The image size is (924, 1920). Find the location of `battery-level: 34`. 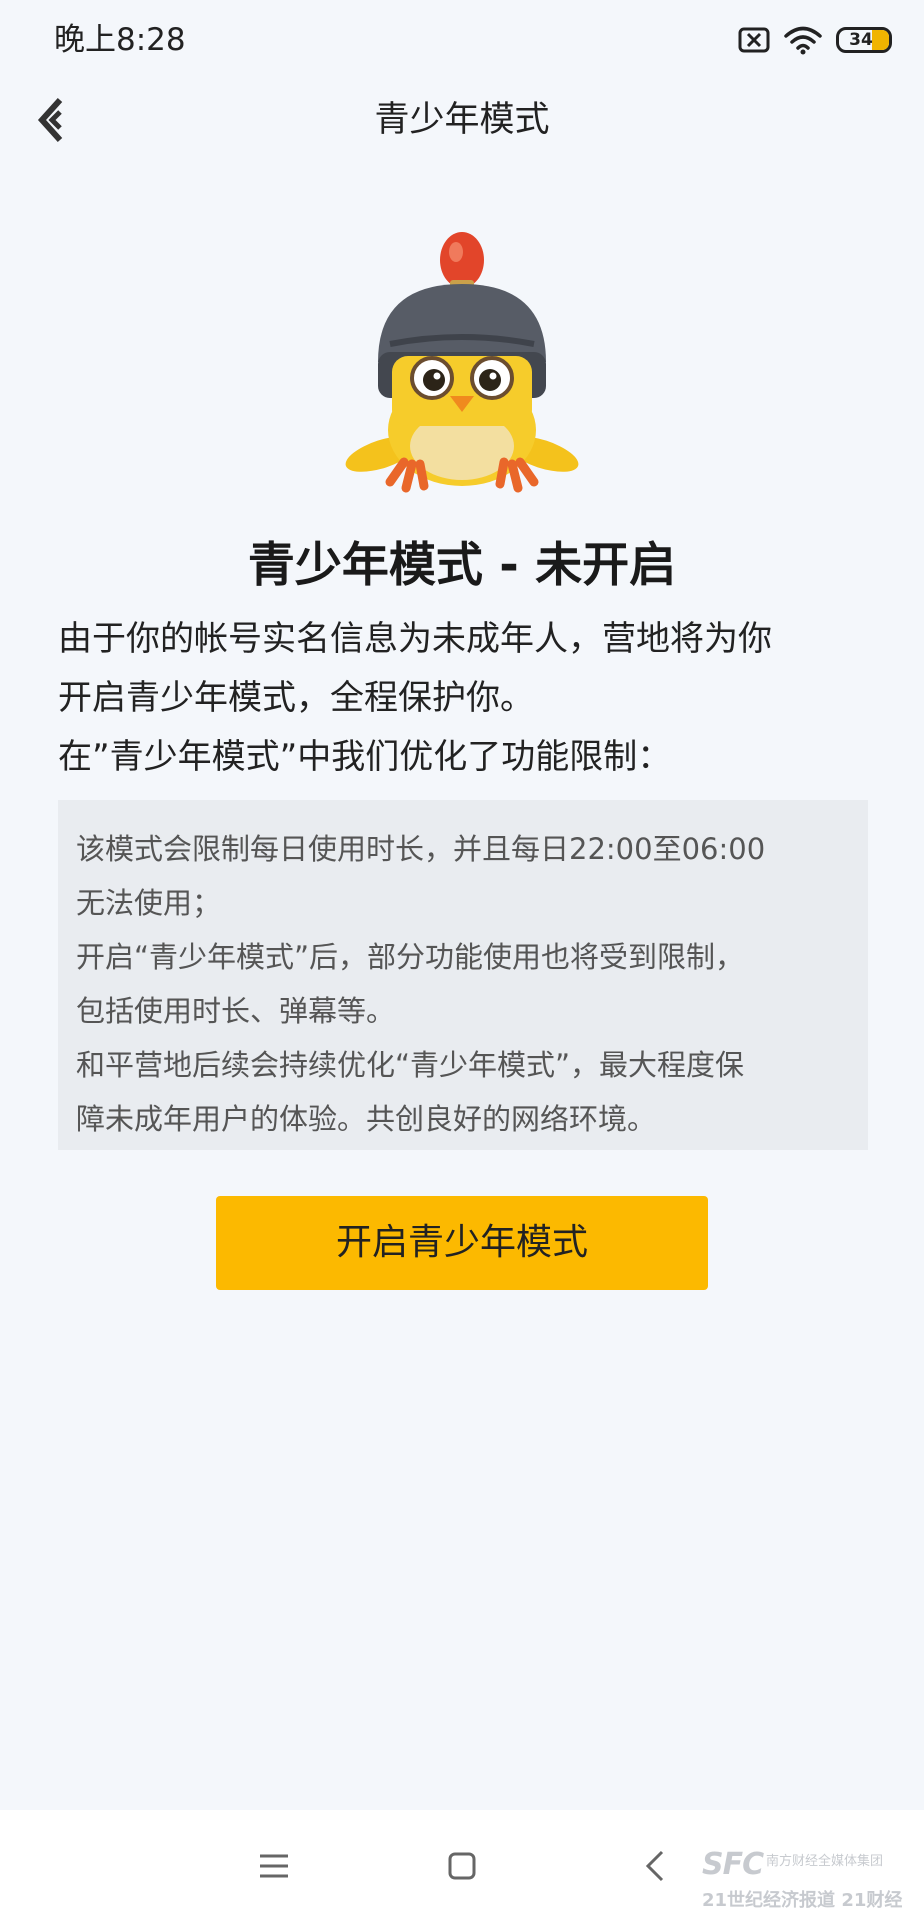

battery-level: 34 is located at coordinates (861, 40).